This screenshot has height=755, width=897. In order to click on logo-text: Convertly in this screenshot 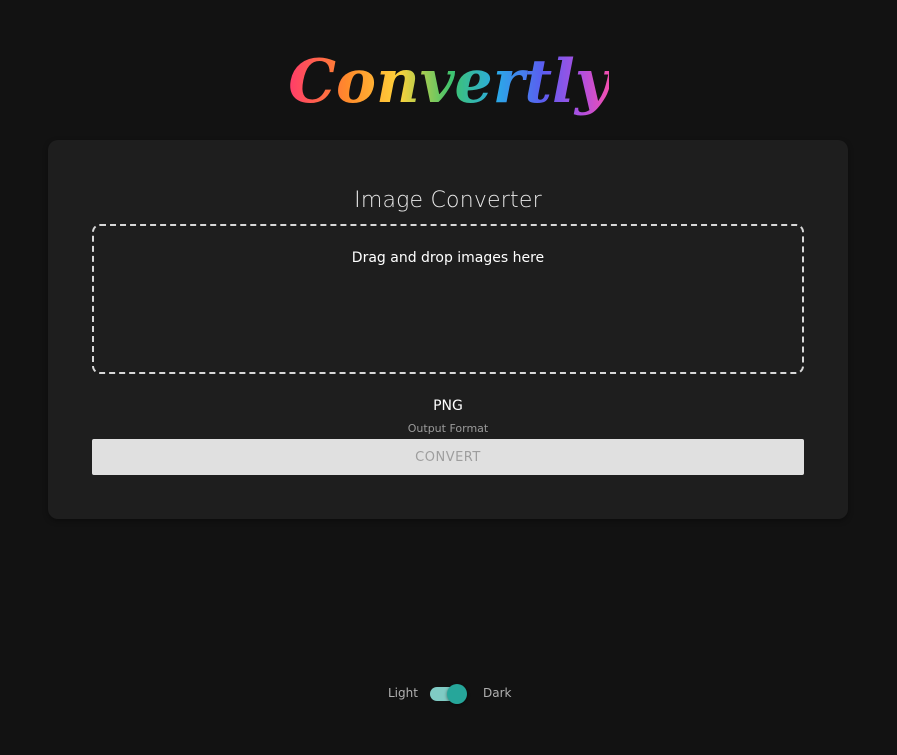, I will do `click(449, 82)`.